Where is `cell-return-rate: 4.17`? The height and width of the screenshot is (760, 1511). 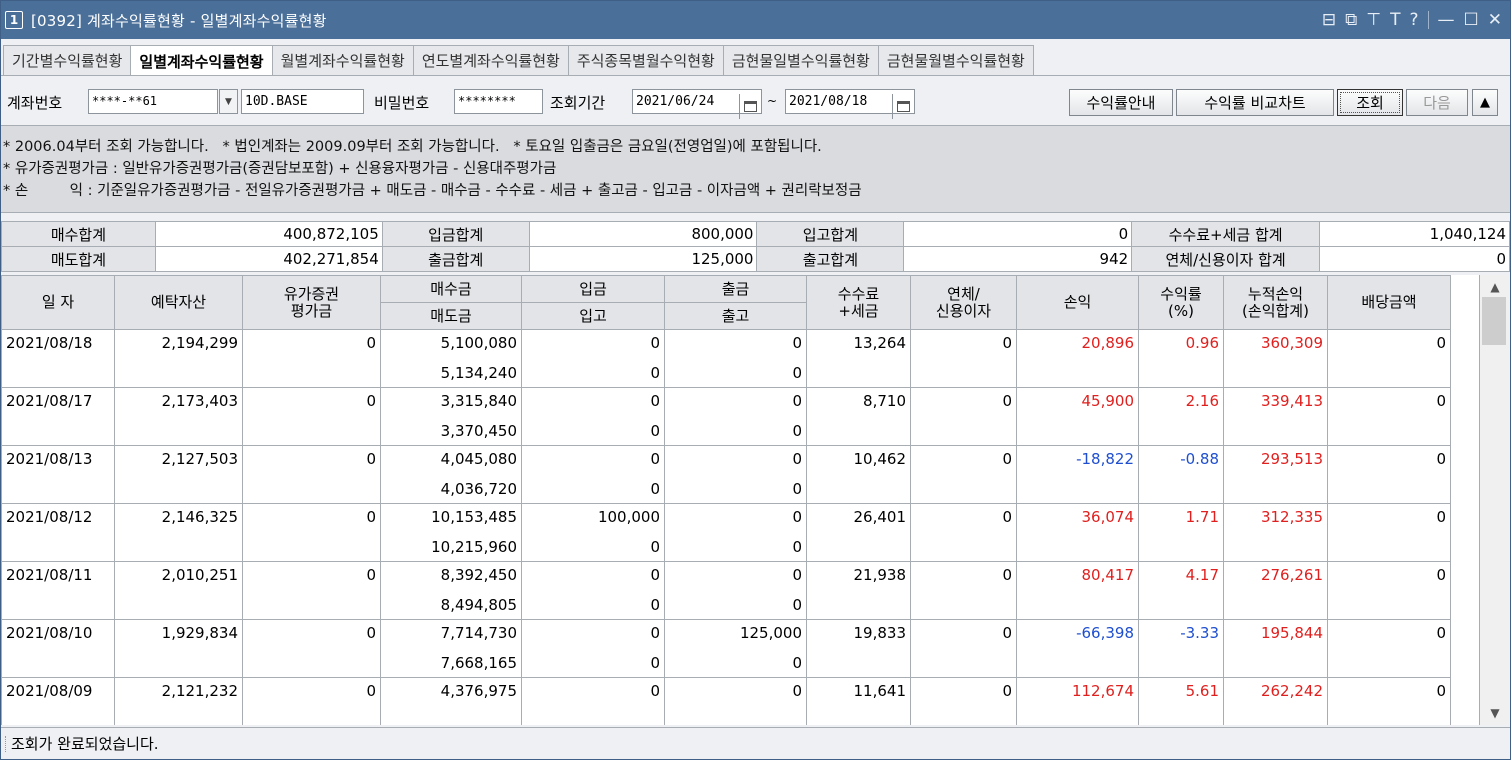
cell-return-rate: 4.17 is located at coordinates (1181, 590).